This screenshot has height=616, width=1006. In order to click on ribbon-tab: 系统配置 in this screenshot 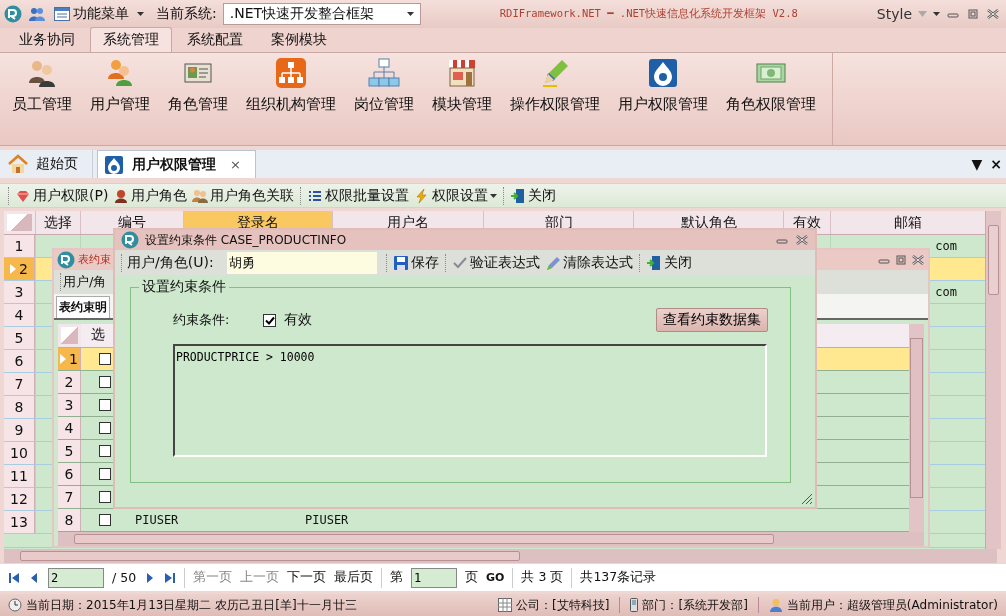, I will do `click(215, 39)`.